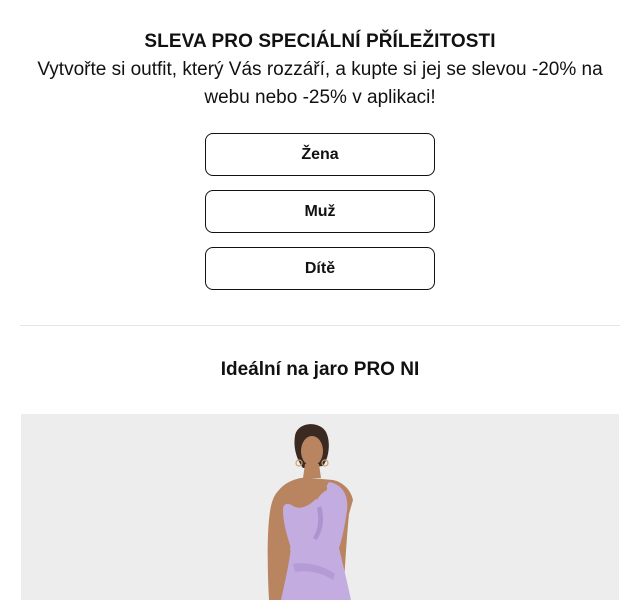 Image resolution: width=640 pixels, height=600 pixels. What do you see at coordinates (320, 268) in the screenshot?
I see `kids-button: Dítě` at bounding box center [320, 268].